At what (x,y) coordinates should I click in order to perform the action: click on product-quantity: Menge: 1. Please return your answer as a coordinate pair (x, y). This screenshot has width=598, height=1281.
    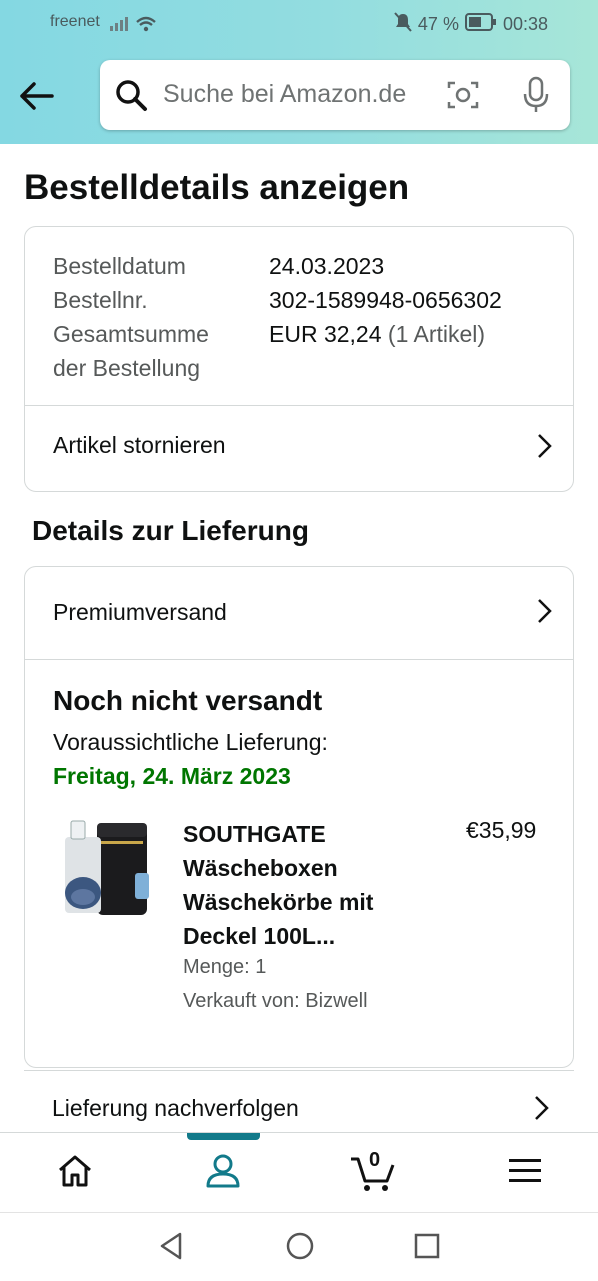
    Looking at the image, I should click on (225, 967).